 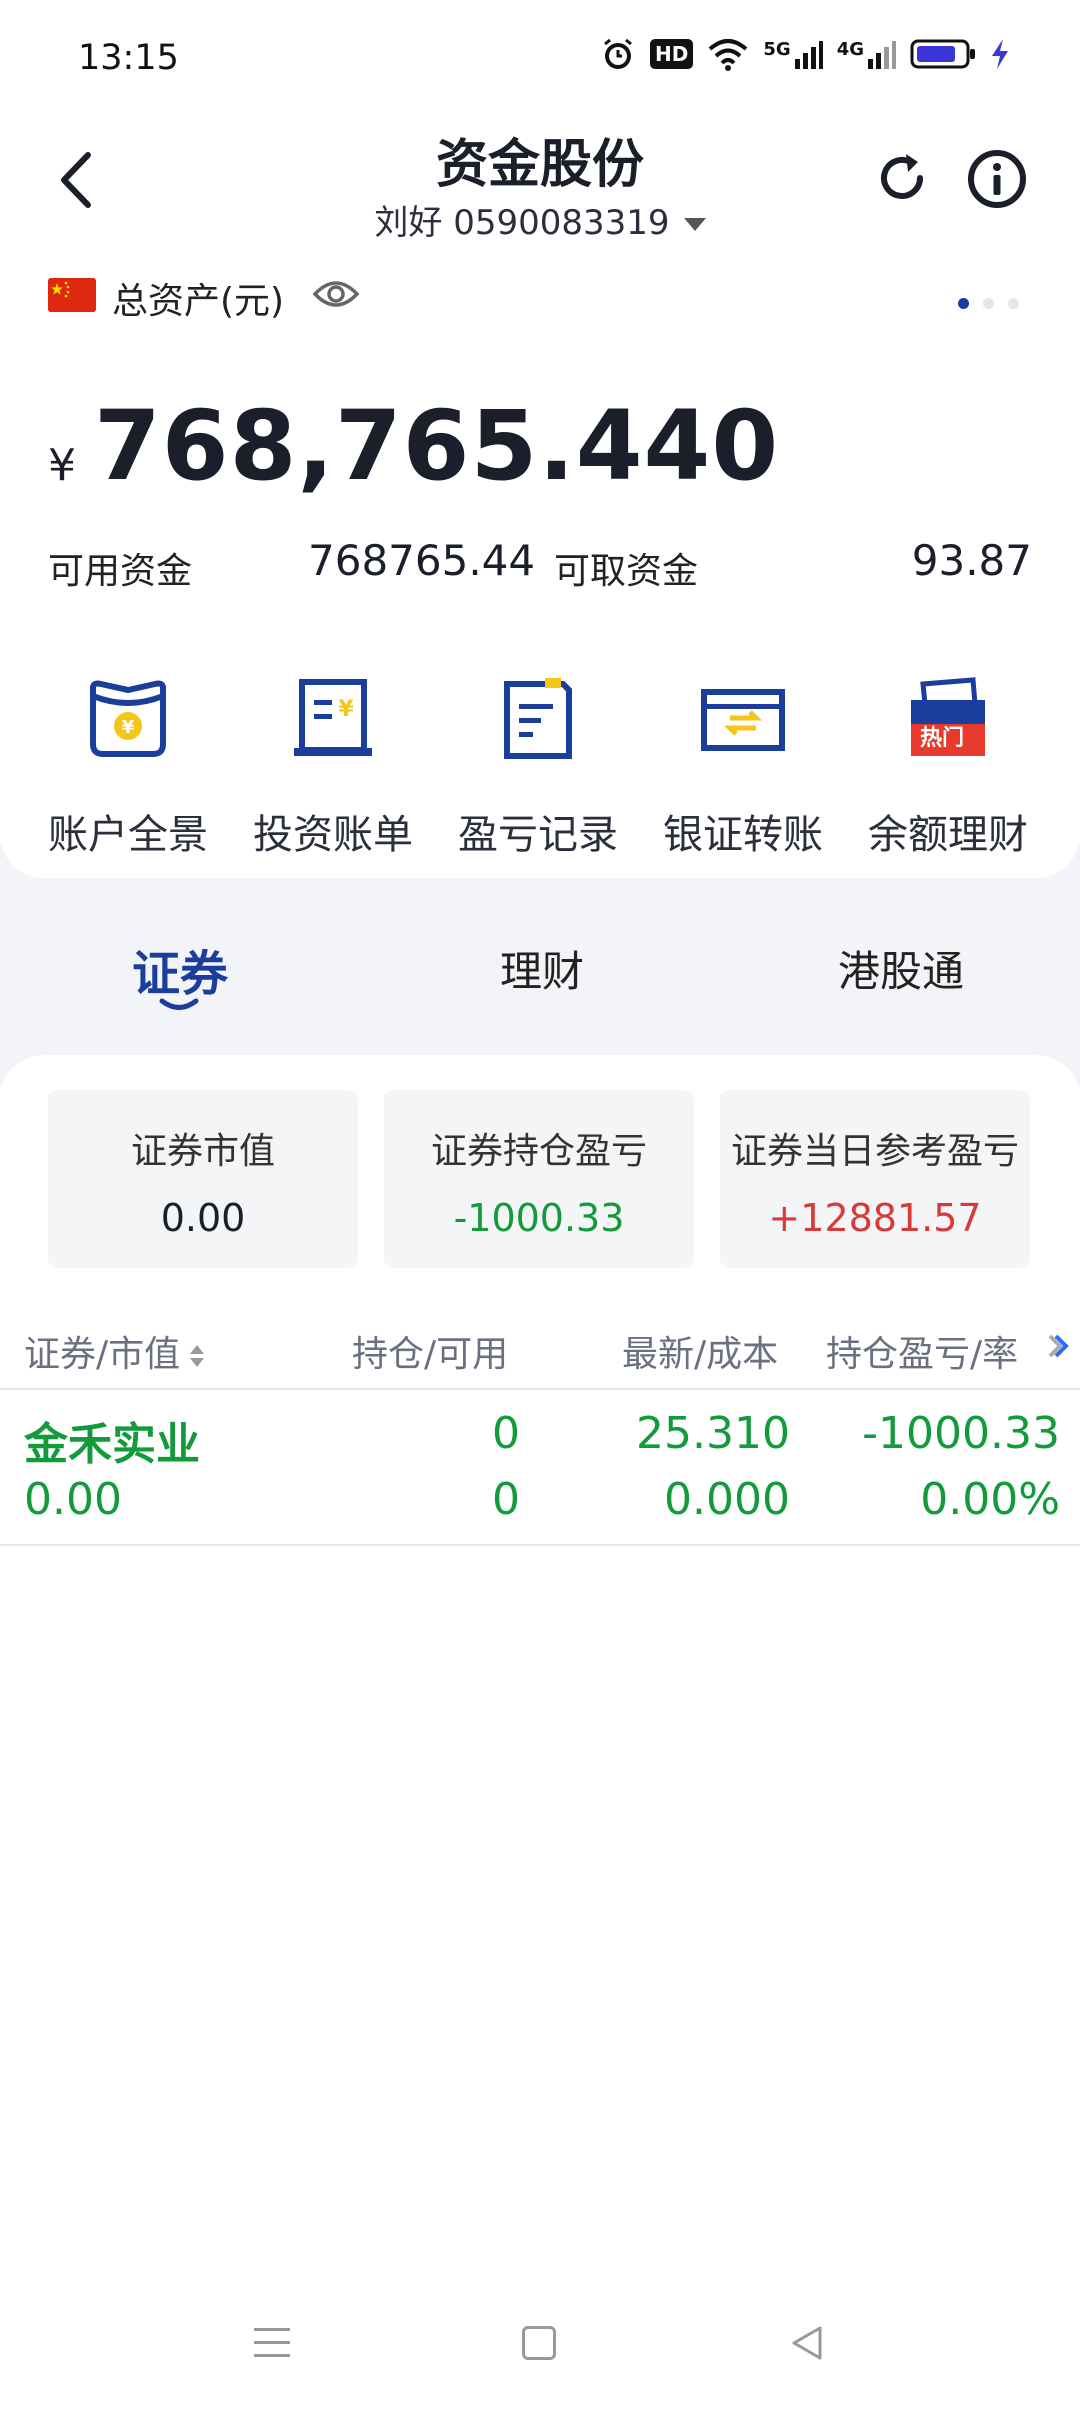 I want to click on page-indicator, so click(x=988, y=303).